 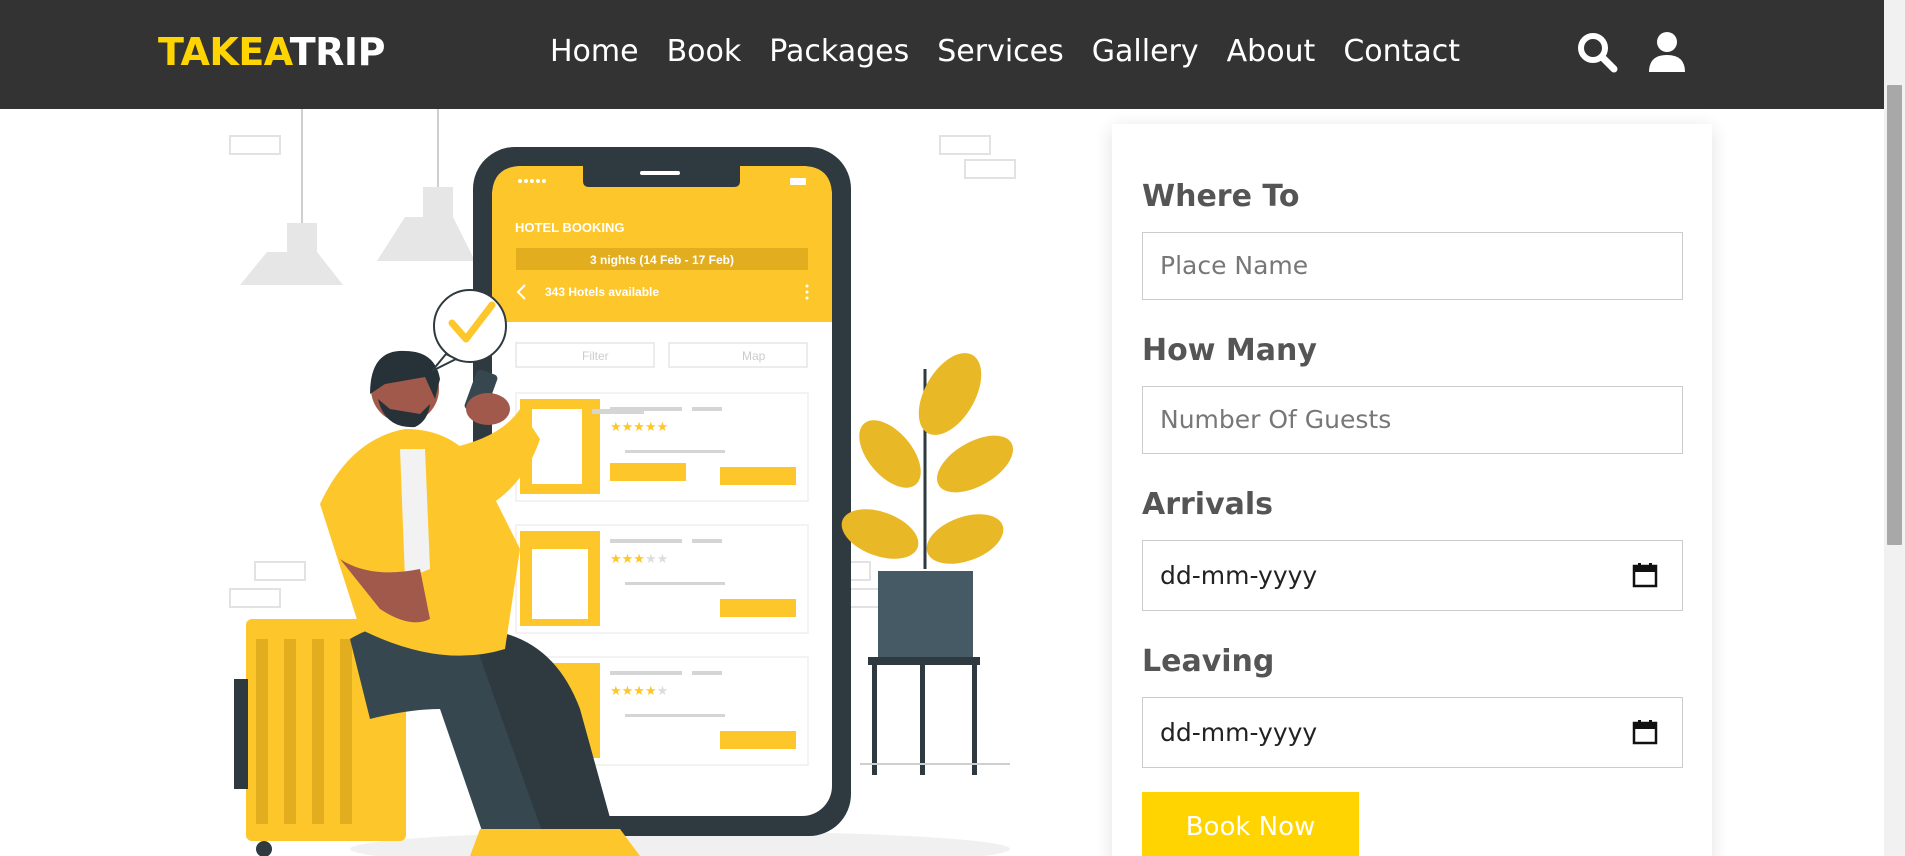 I want to click on arrivals-label: Arrivals, so click(x=1208, y=504).